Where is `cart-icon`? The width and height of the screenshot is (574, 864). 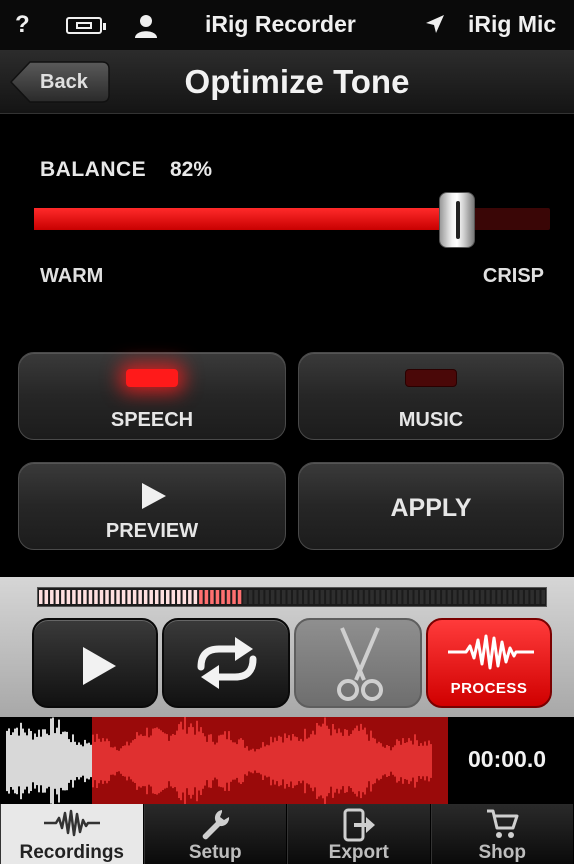
cart-icon is located at coordinates (503, 823).